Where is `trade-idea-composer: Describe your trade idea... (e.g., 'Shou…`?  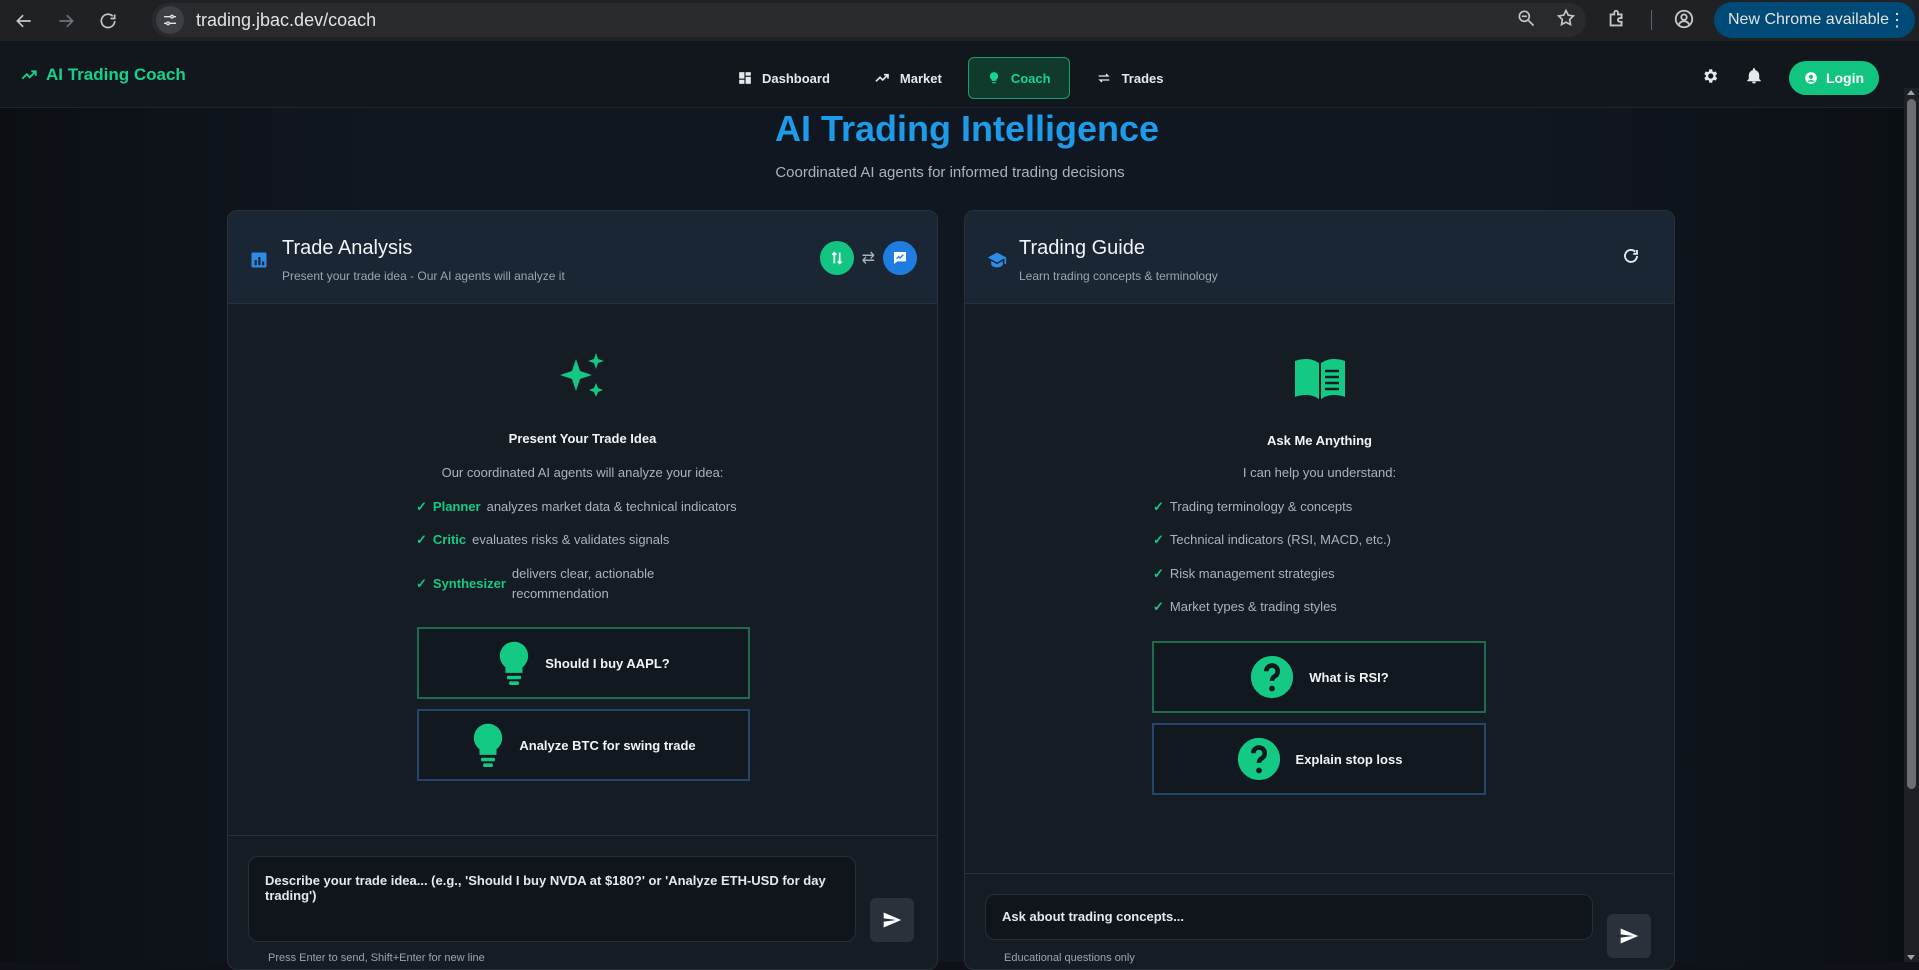
trade-idea-composer: Describe your trade idea... (e.g., 'Shou… is located at coordinates (582, 902).